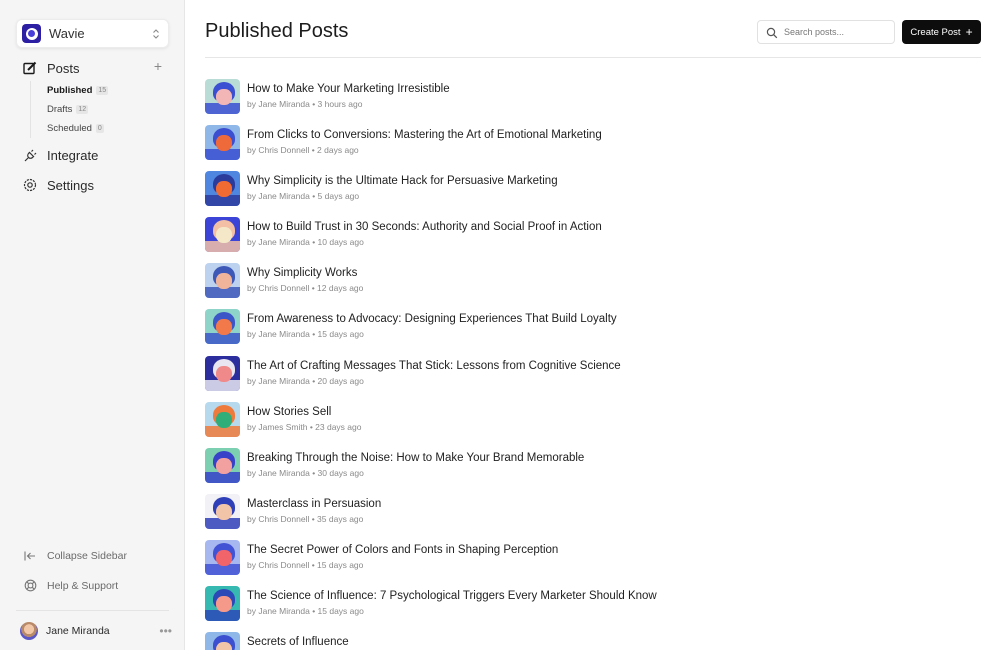 The image size is (1000, 650). I want to click on user-menu: Jane Miranda •••, so click(96, 631).